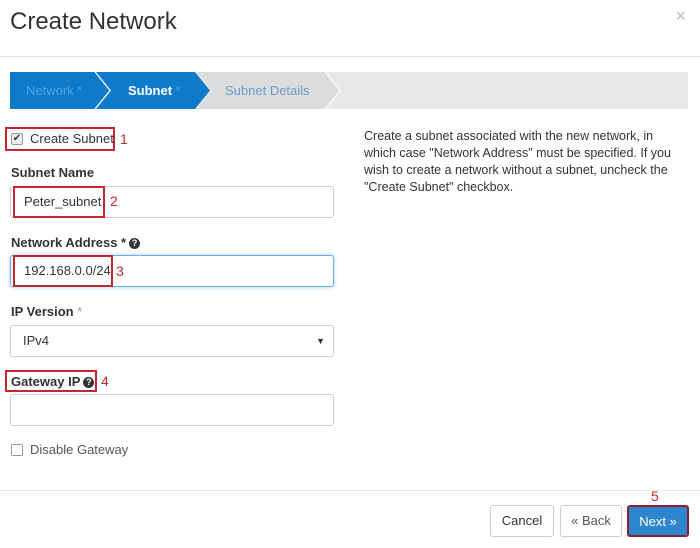 This screenshot has width=700, height=548. Describe the element at coordinates (36, 340) in the screenshot. I see `selected-value: IPv4` at that location.